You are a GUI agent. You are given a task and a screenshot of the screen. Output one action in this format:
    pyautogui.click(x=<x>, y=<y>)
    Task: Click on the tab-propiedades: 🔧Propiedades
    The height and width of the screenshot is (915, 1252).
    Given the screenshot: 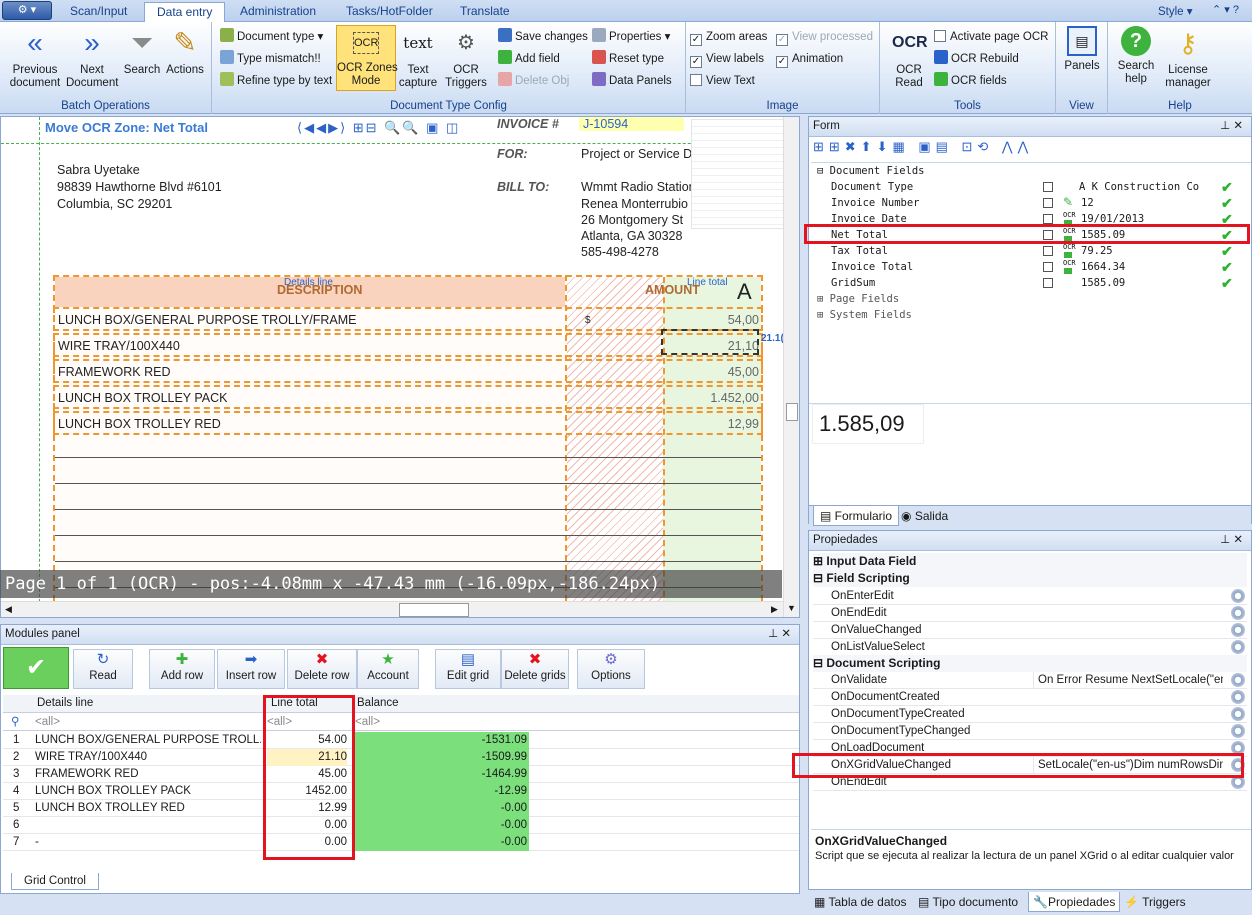 What is the action you would take?
    pyautogui.click(x=1074, y=902)
    